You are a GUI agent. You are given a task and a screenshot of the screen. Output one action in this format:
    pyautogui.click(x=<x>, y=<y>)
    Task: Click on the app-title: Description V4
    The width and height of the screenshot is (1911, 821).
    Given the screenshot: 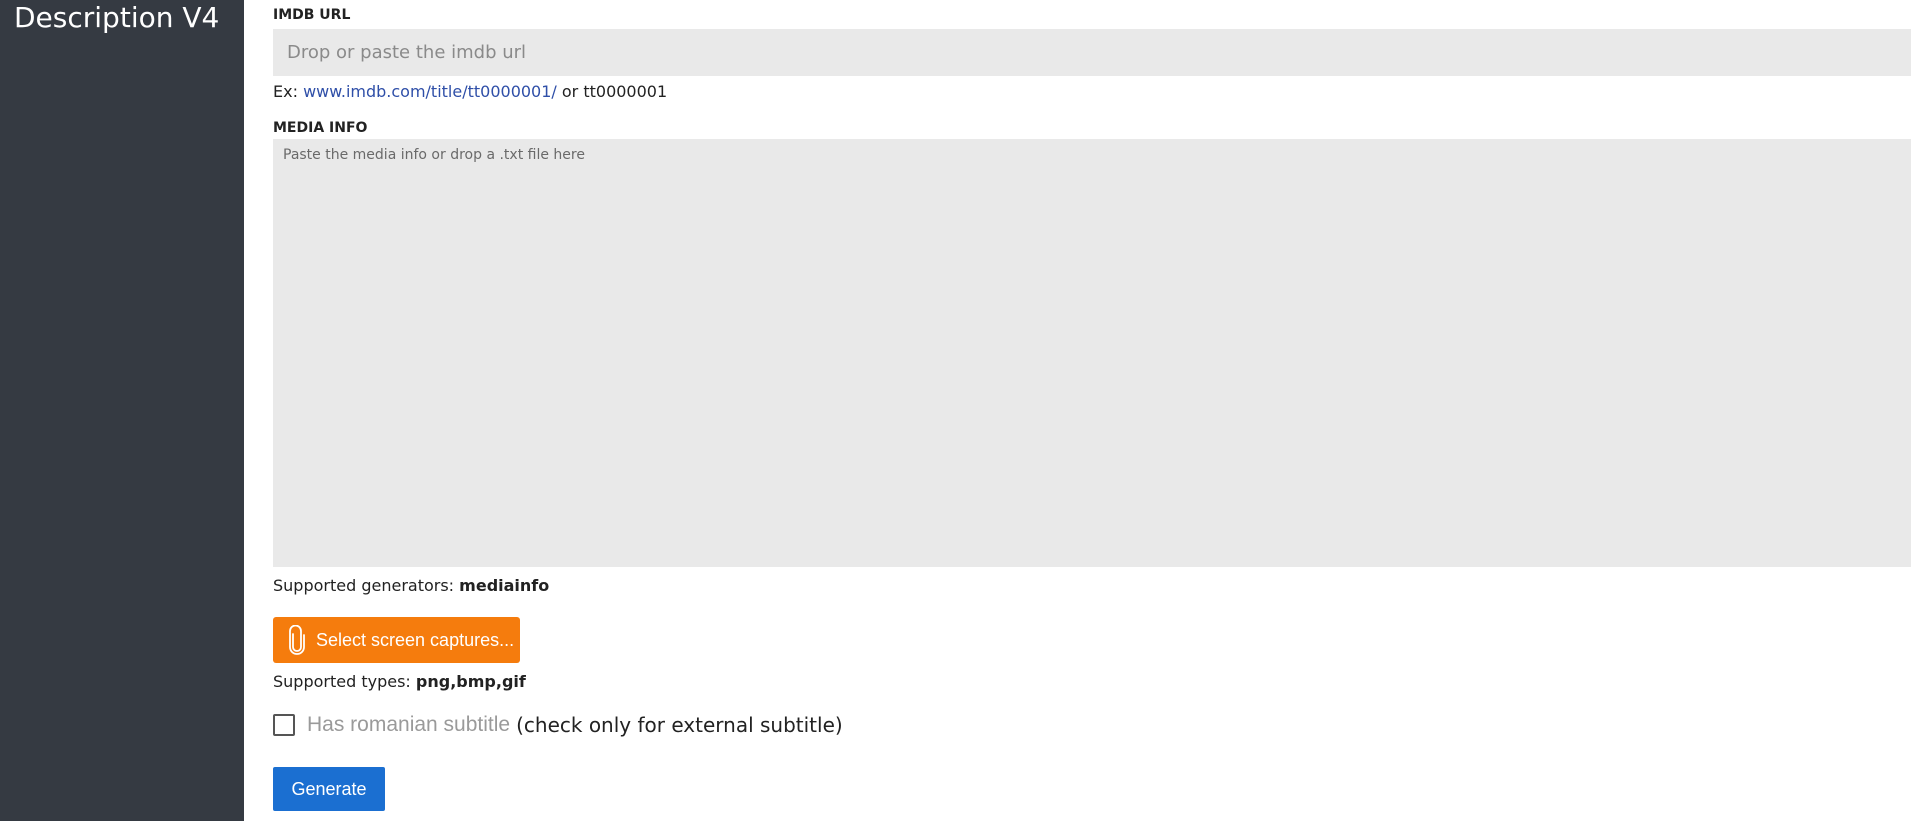 What is the action you would take?
    pyautogui.click(x=117, y=17)
    